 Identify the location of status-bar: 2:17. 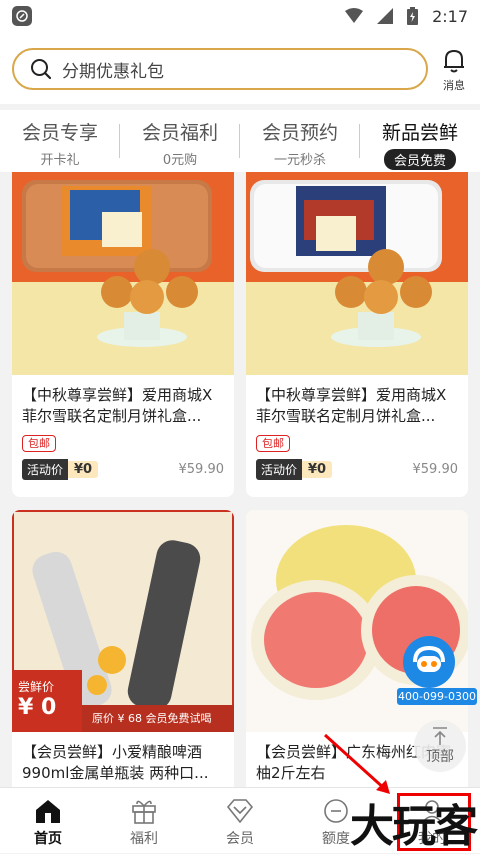
(240, 16).